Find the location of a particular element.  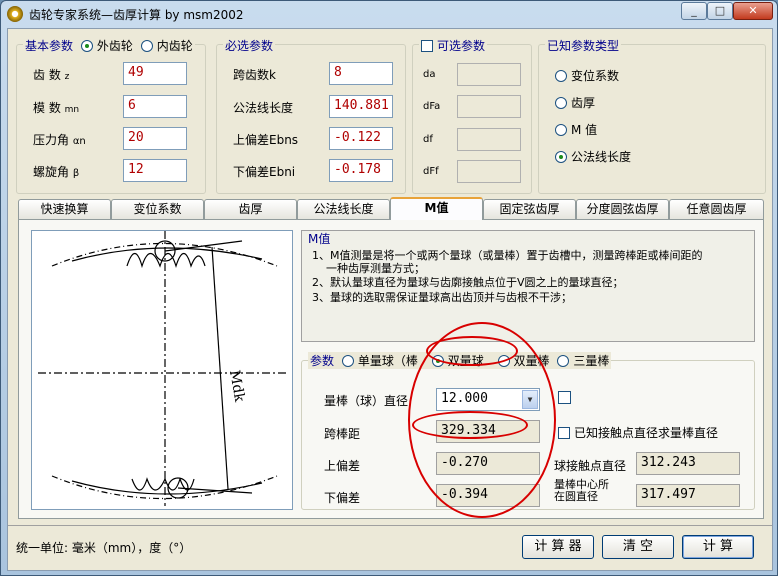

optional-params-label: 可选参数 is located at coordinates (461, 46).